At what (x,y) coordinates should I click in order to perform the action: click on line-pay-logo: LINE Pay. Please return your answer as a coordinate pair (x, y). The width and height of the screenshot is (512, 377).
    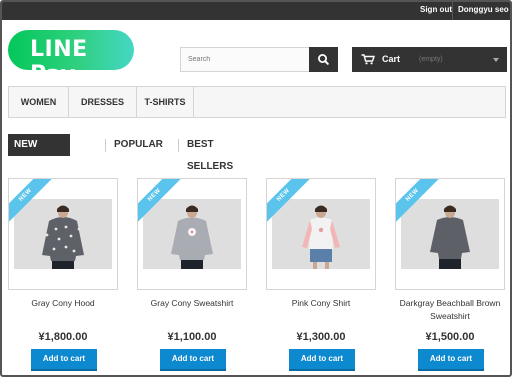
    Looking at the image, I should click on (71, 58).